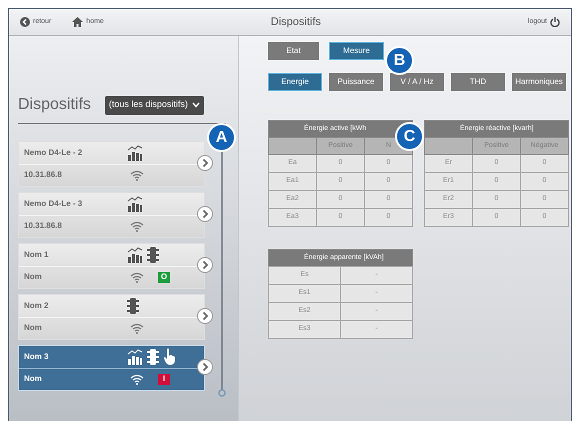  I want to click on device-card: Nom 1 Nom O, so click(111, 266).